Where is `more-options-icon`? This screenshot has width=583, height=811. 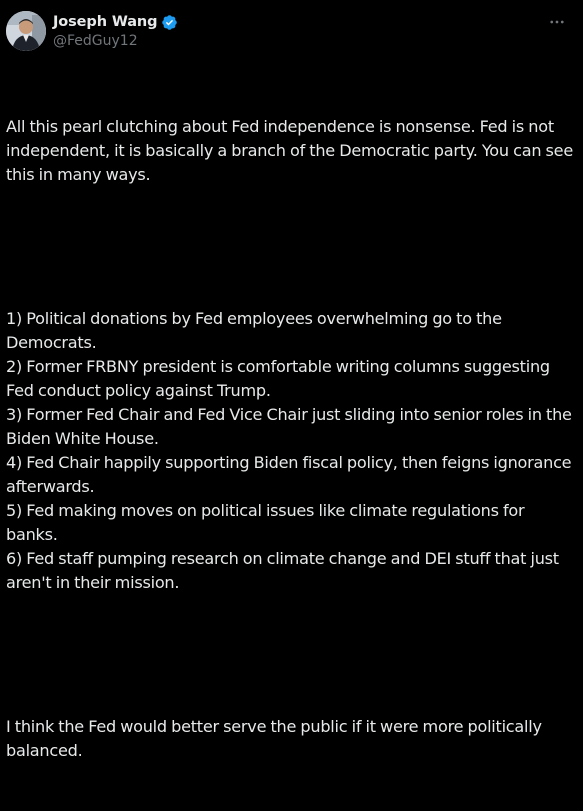
more-options-icon is located at coordinates (557, 22).